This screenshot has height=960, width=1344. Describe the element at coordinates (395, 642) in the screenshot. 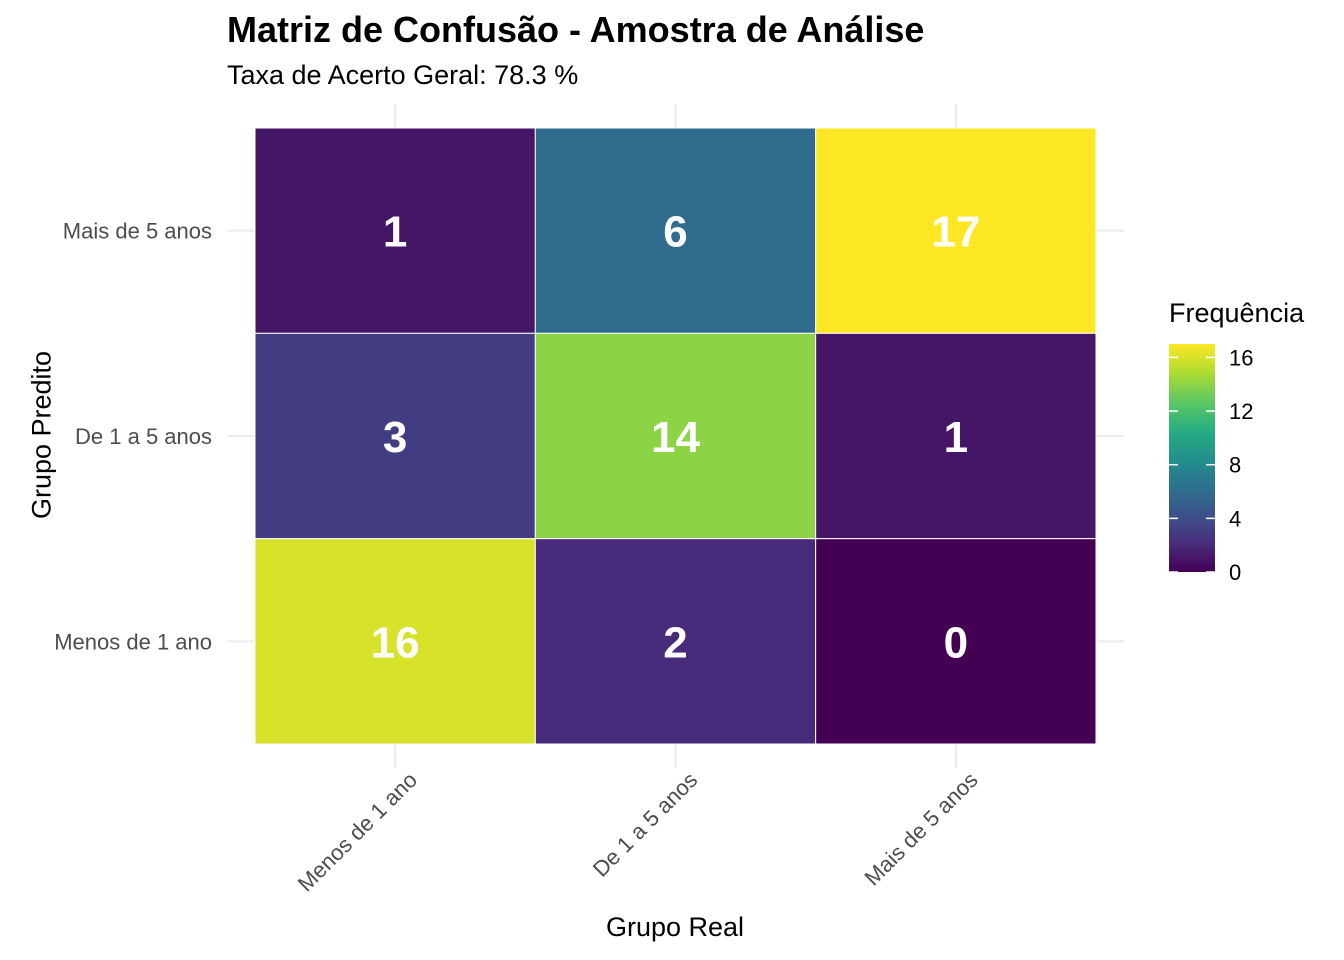

I see `cell-value-label: 16` at that location.